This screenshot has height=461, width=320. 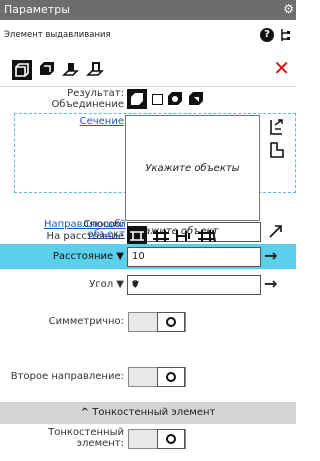 I want to click on chevron-down-icon: ▼, so click(x=135, y=285).